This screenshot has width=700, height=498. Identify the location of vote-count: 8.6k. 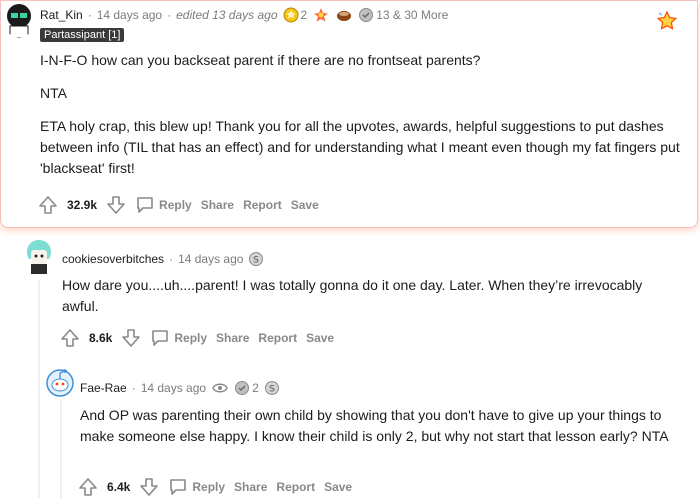
(101, 338).